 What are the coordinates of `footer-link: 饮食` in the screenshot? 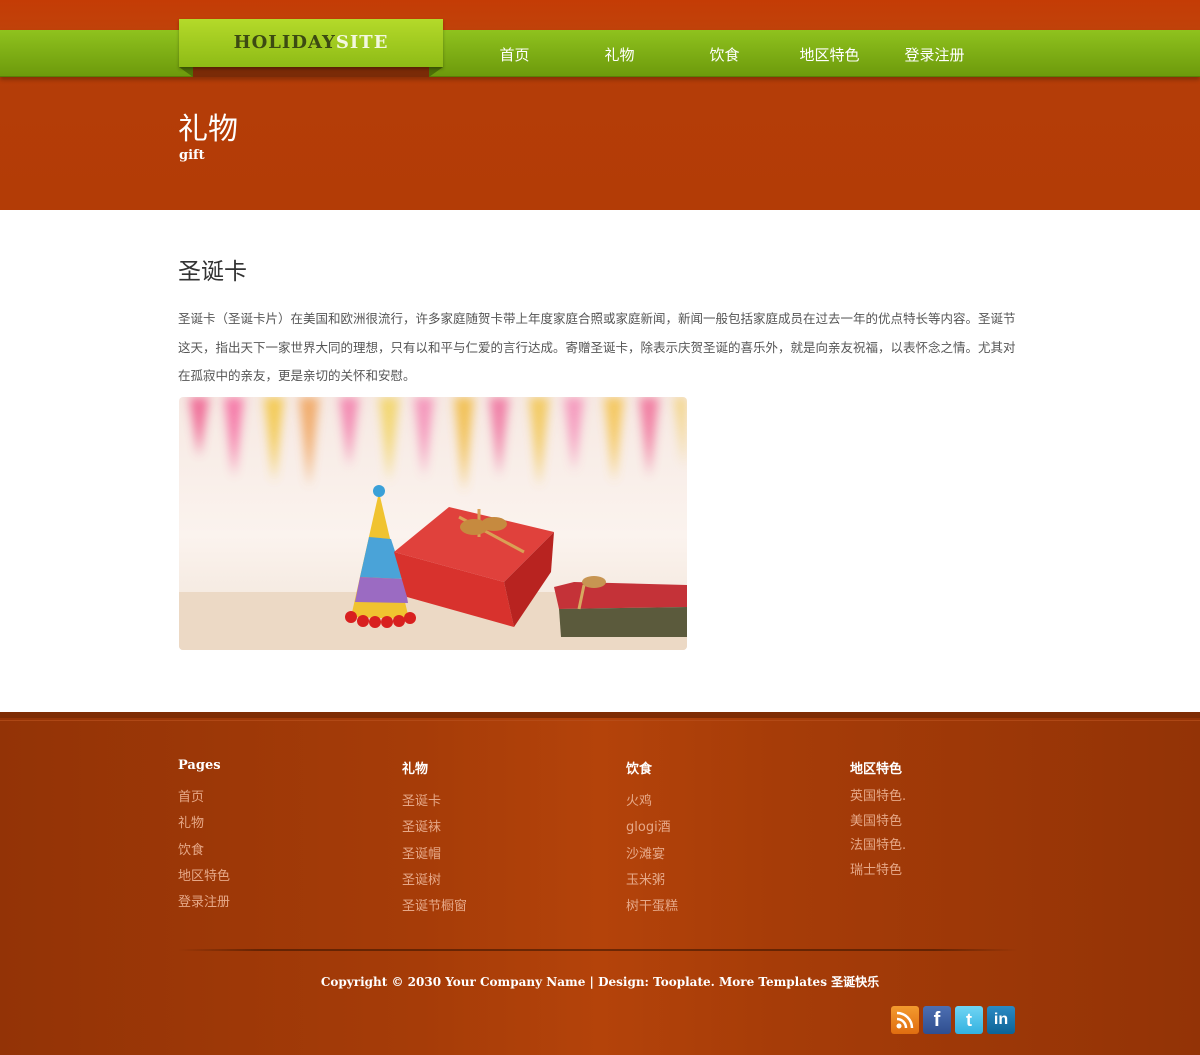 It's located at (278, 851).